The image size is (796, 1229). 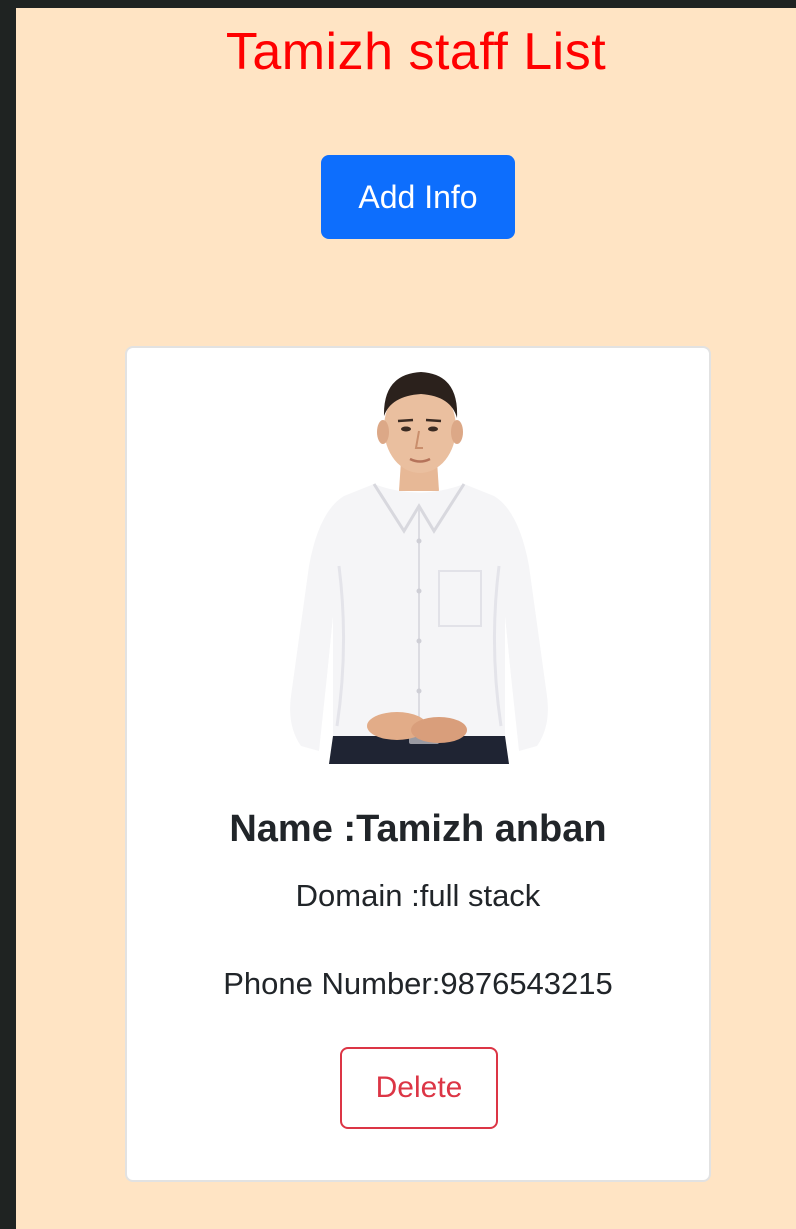 What do you see at coordinates (418, 197) in the screenshot?
I see `add-info-button: Add Info` at bounding box center [418, 197].